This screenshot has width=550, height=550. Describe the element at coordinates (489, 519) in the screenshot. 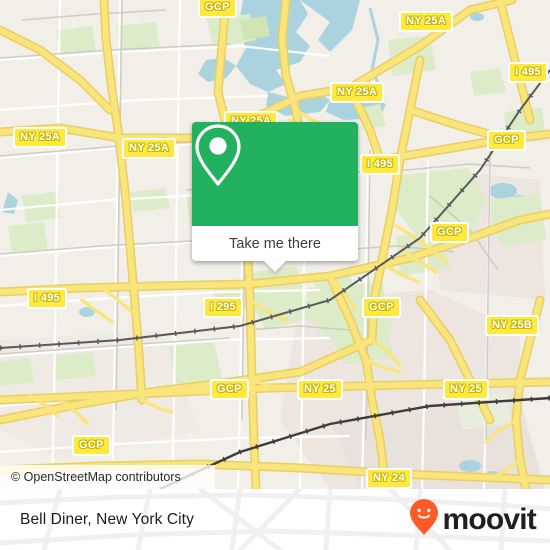

I see `moovit-wordmark: moovit` at that location.